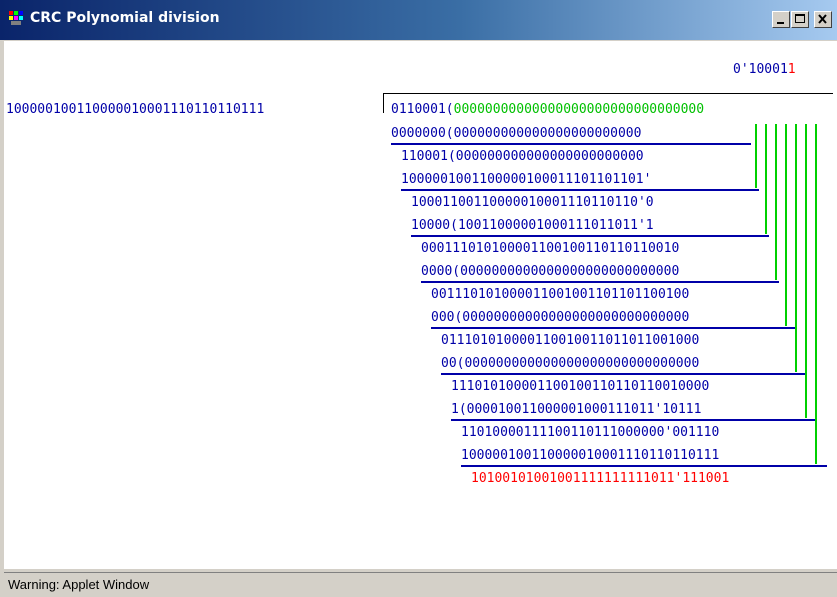 The width and height of the screenshot is (837, 597). What do you see at coordinates (560, 294) in the screenshot?
I see `division-row: 001110101000011001001101101100100` at bounding box center [560, 294].